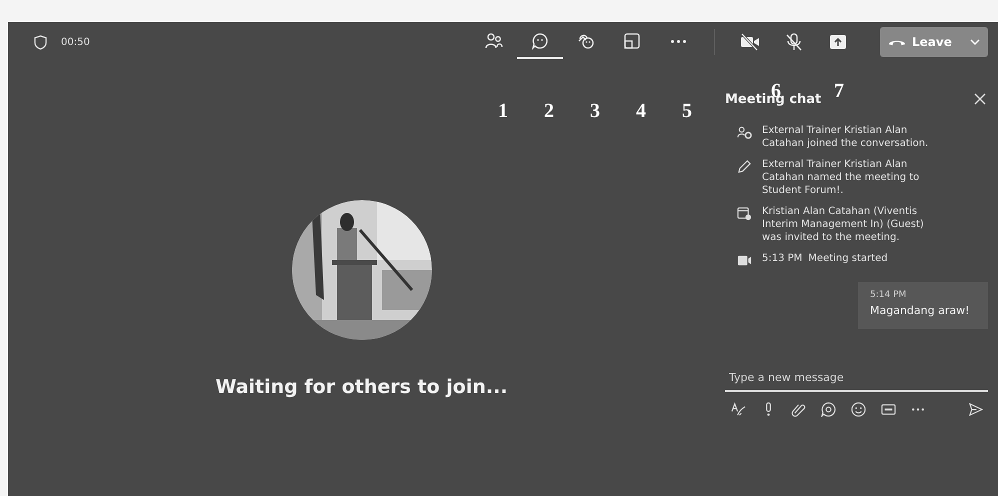 The image size is (998, 496). I want to click on camera-off-icon, so click(750, 42).